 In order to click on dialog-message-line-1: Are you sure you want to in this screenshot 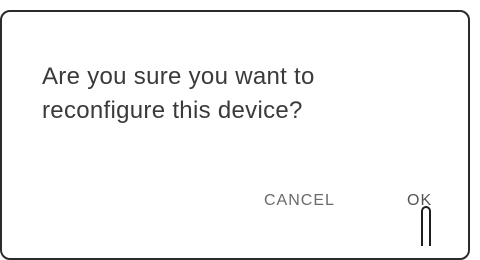, I will do `click(178, 76)`.